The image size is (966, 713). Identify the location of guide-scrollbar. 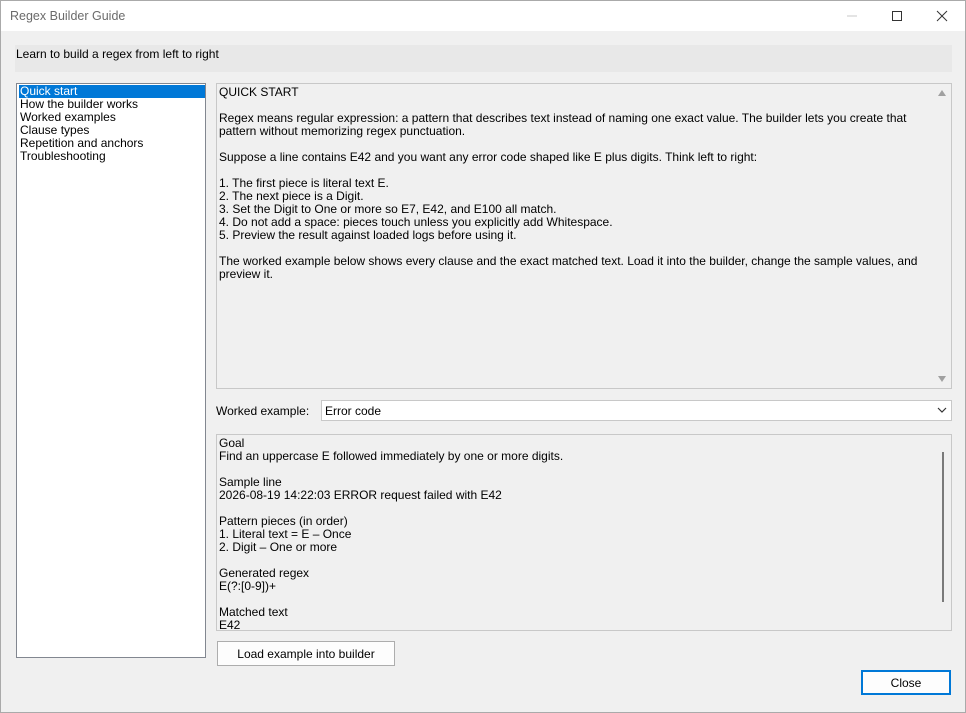
(942, 236).